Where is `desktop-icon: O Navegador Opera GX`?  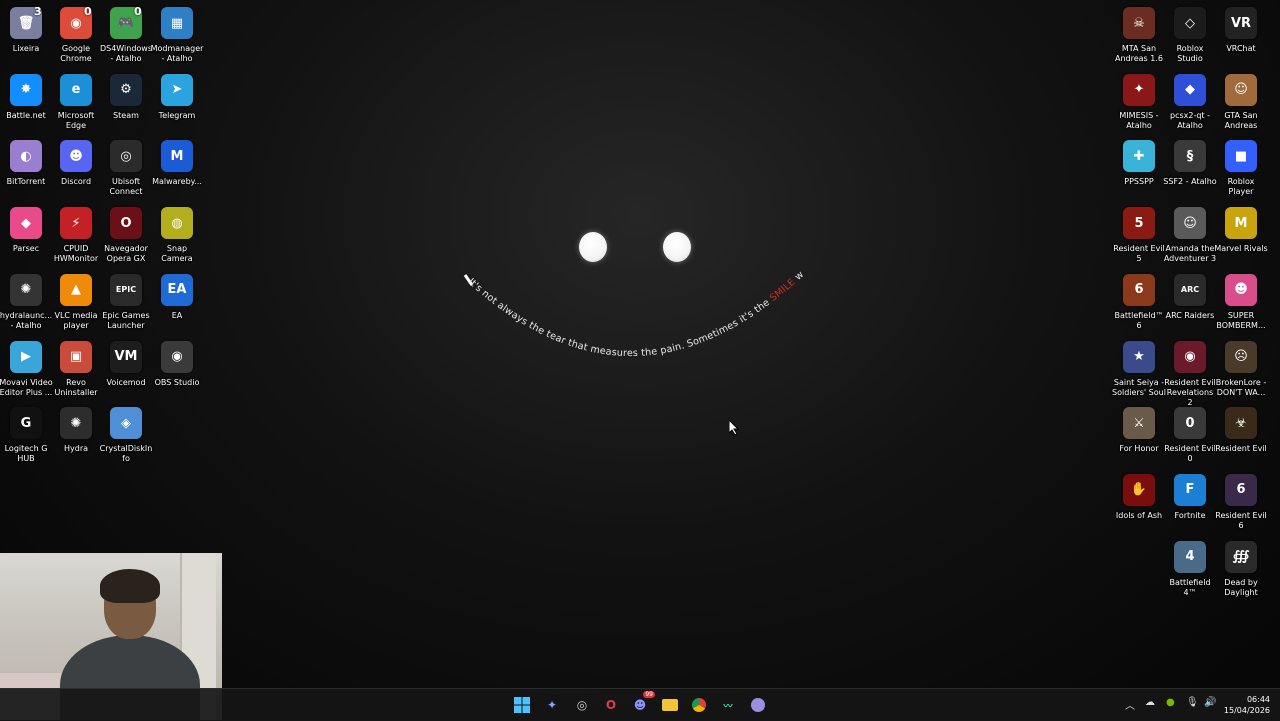
desktop-icon: O Navegador Opera GX is located at coordinates (126, 233).